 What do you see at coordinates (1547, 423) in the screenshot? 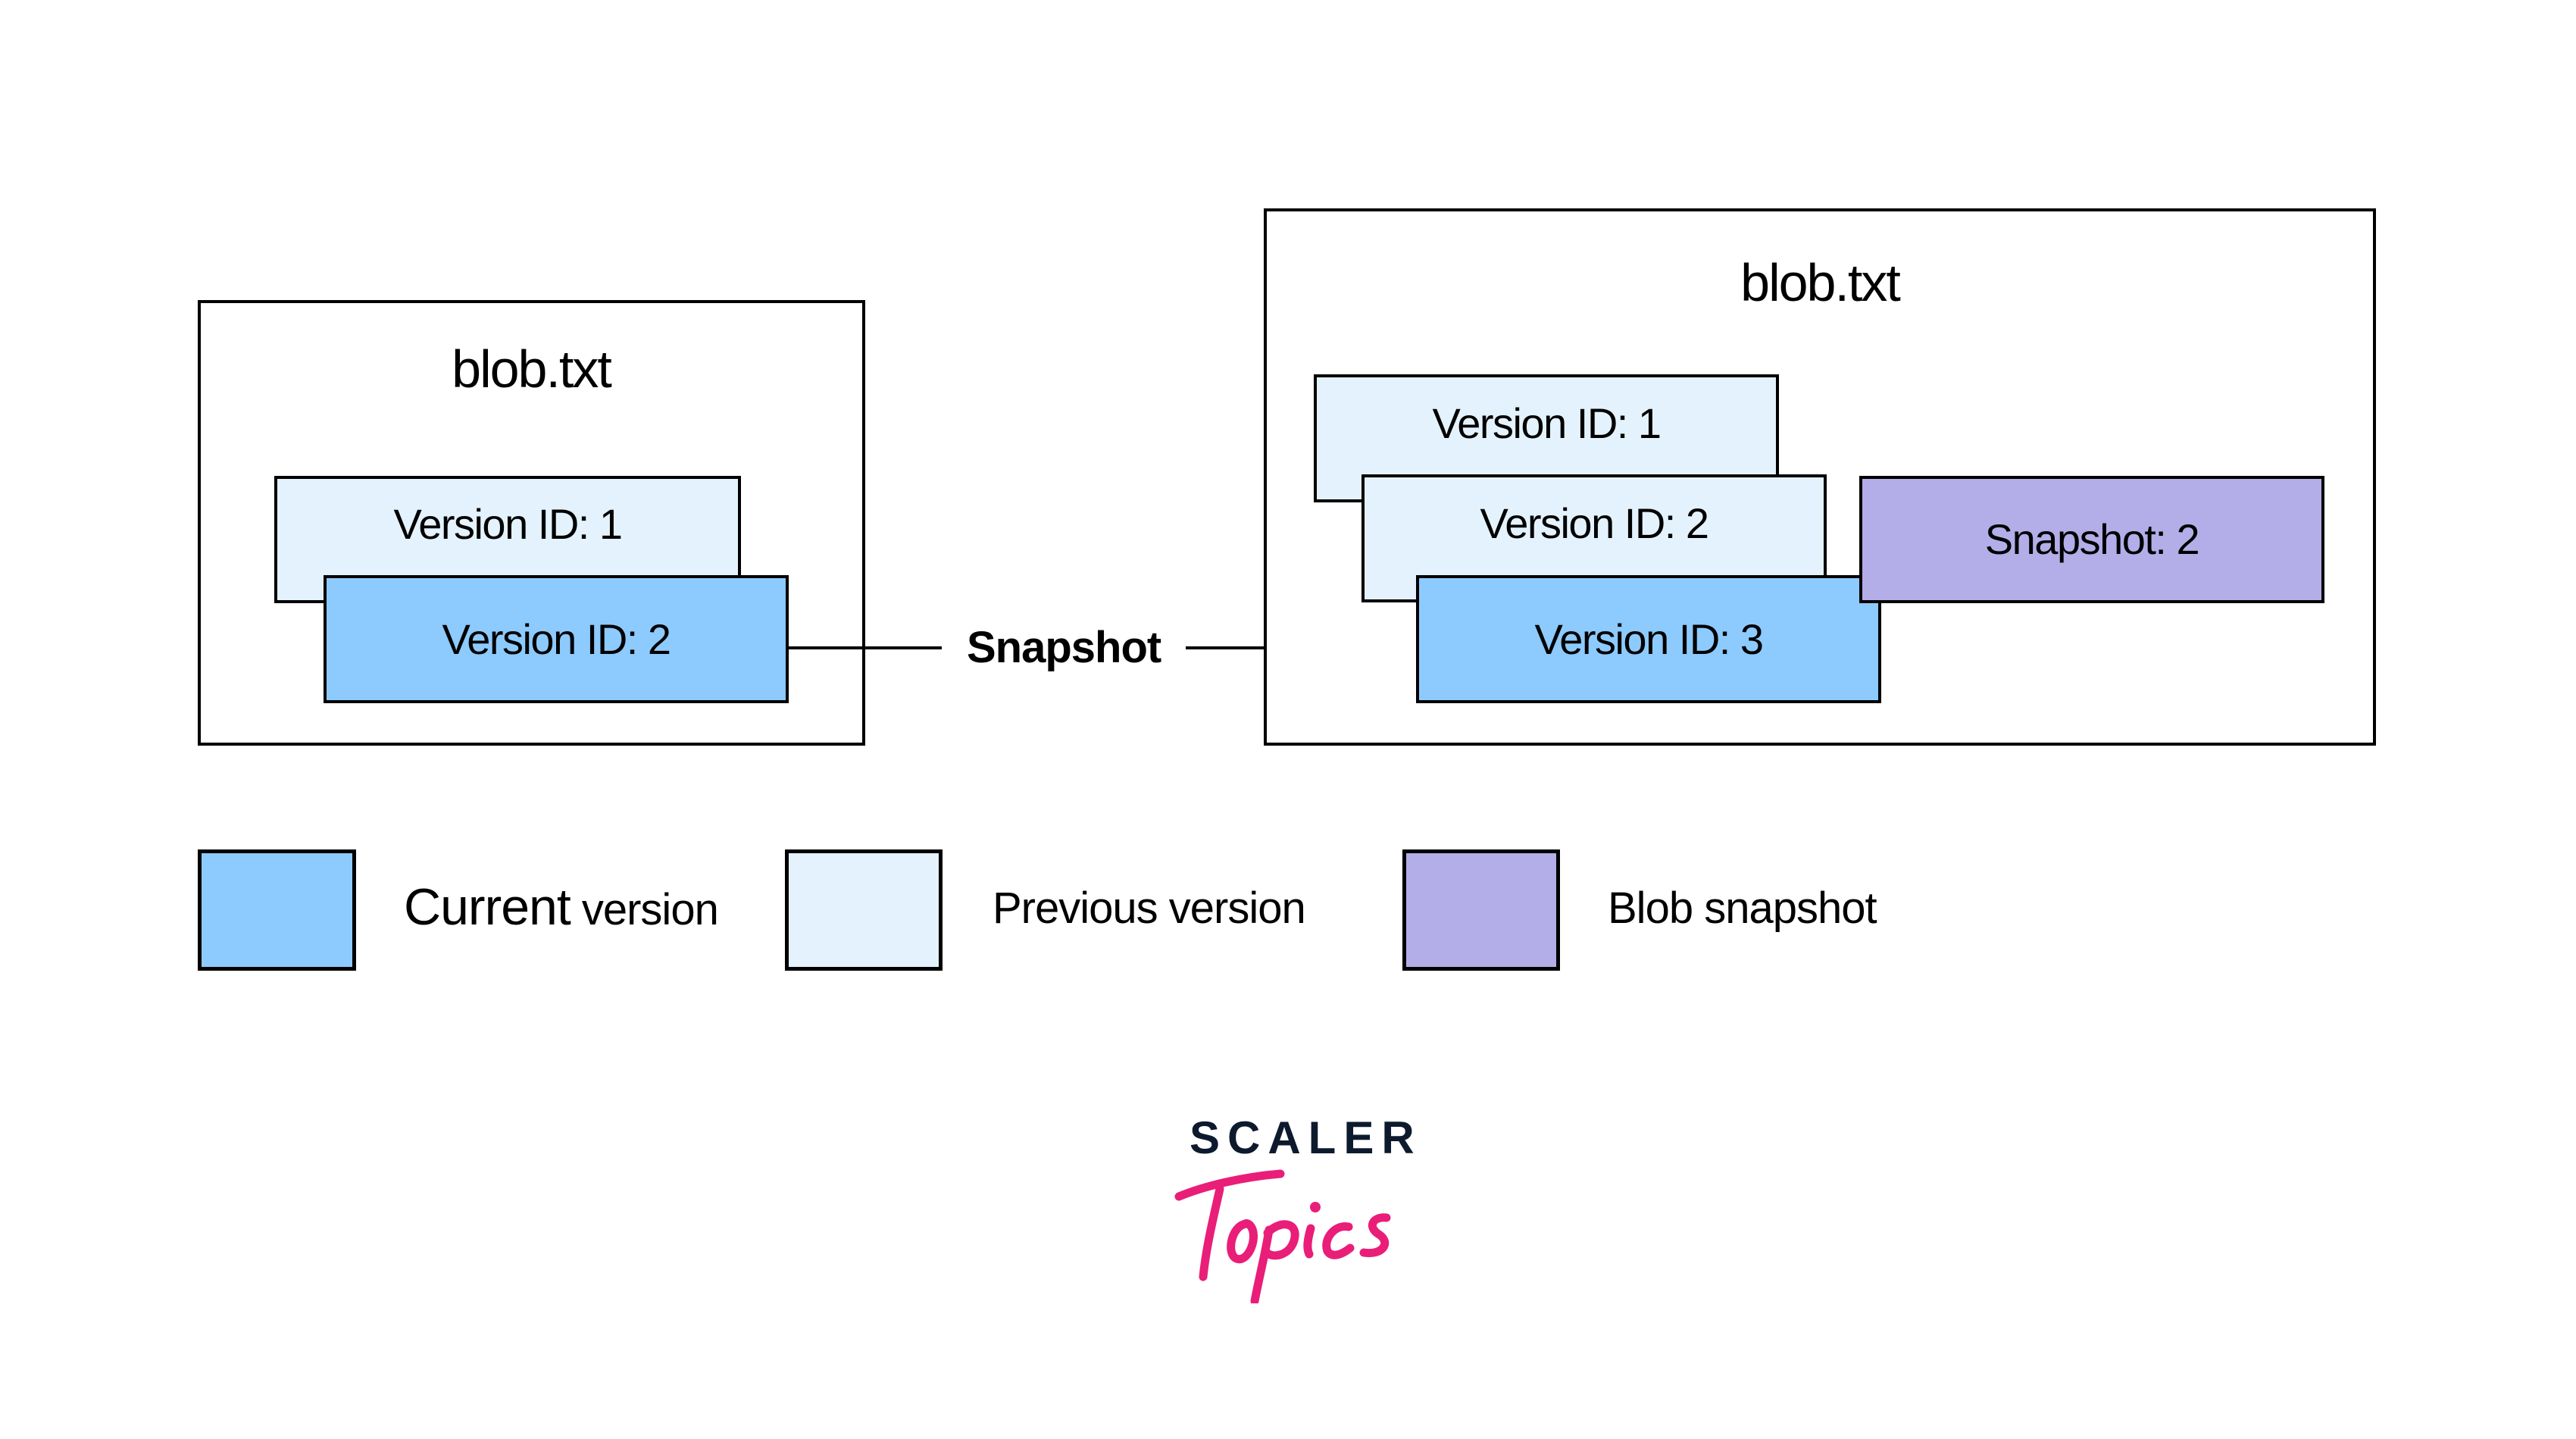
I see `after-version-1-label: Version ID: 1` at bounding box center [1547, 423].